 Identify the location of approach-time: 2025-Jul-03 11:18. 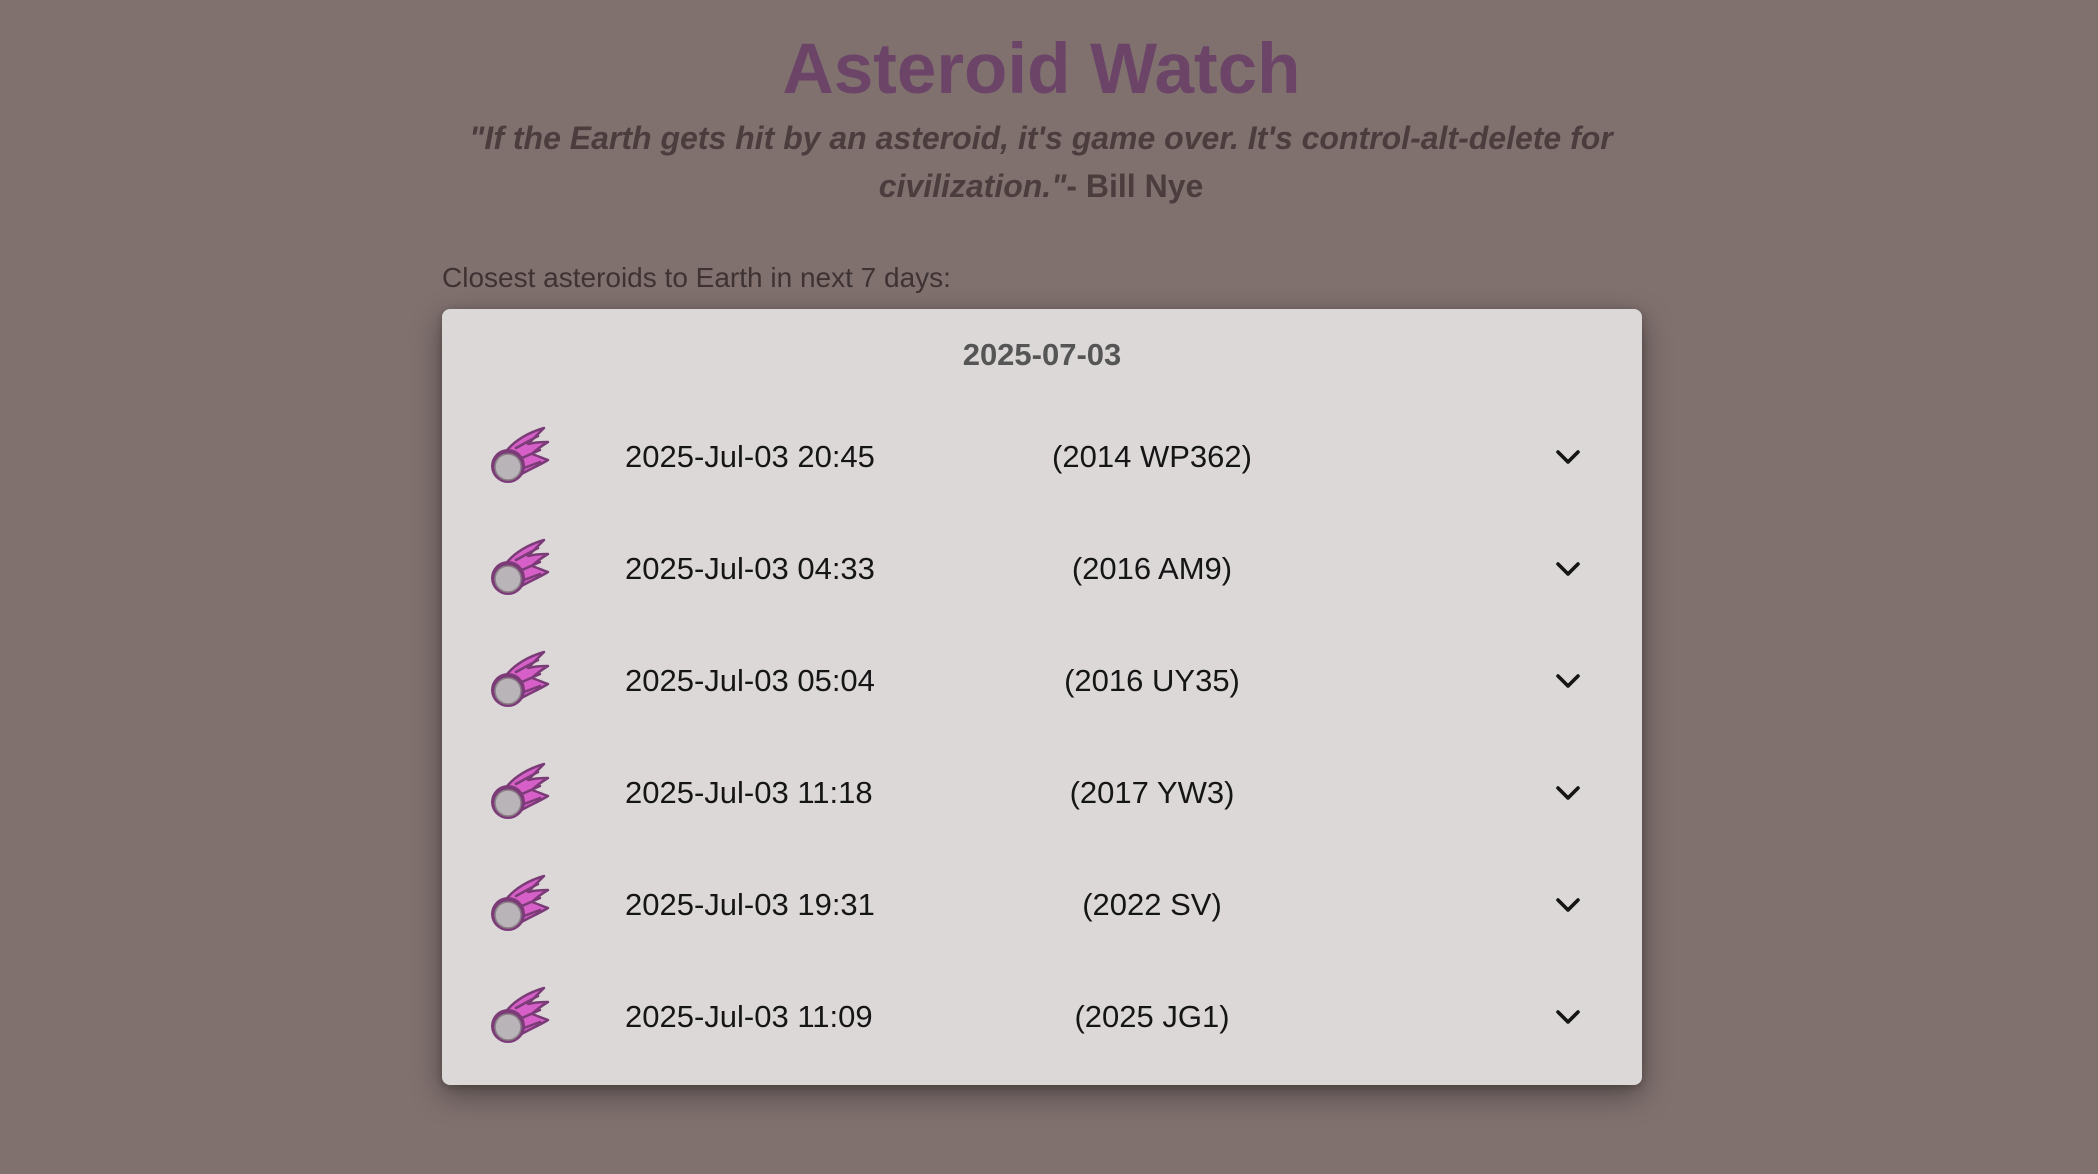
(749, 792).